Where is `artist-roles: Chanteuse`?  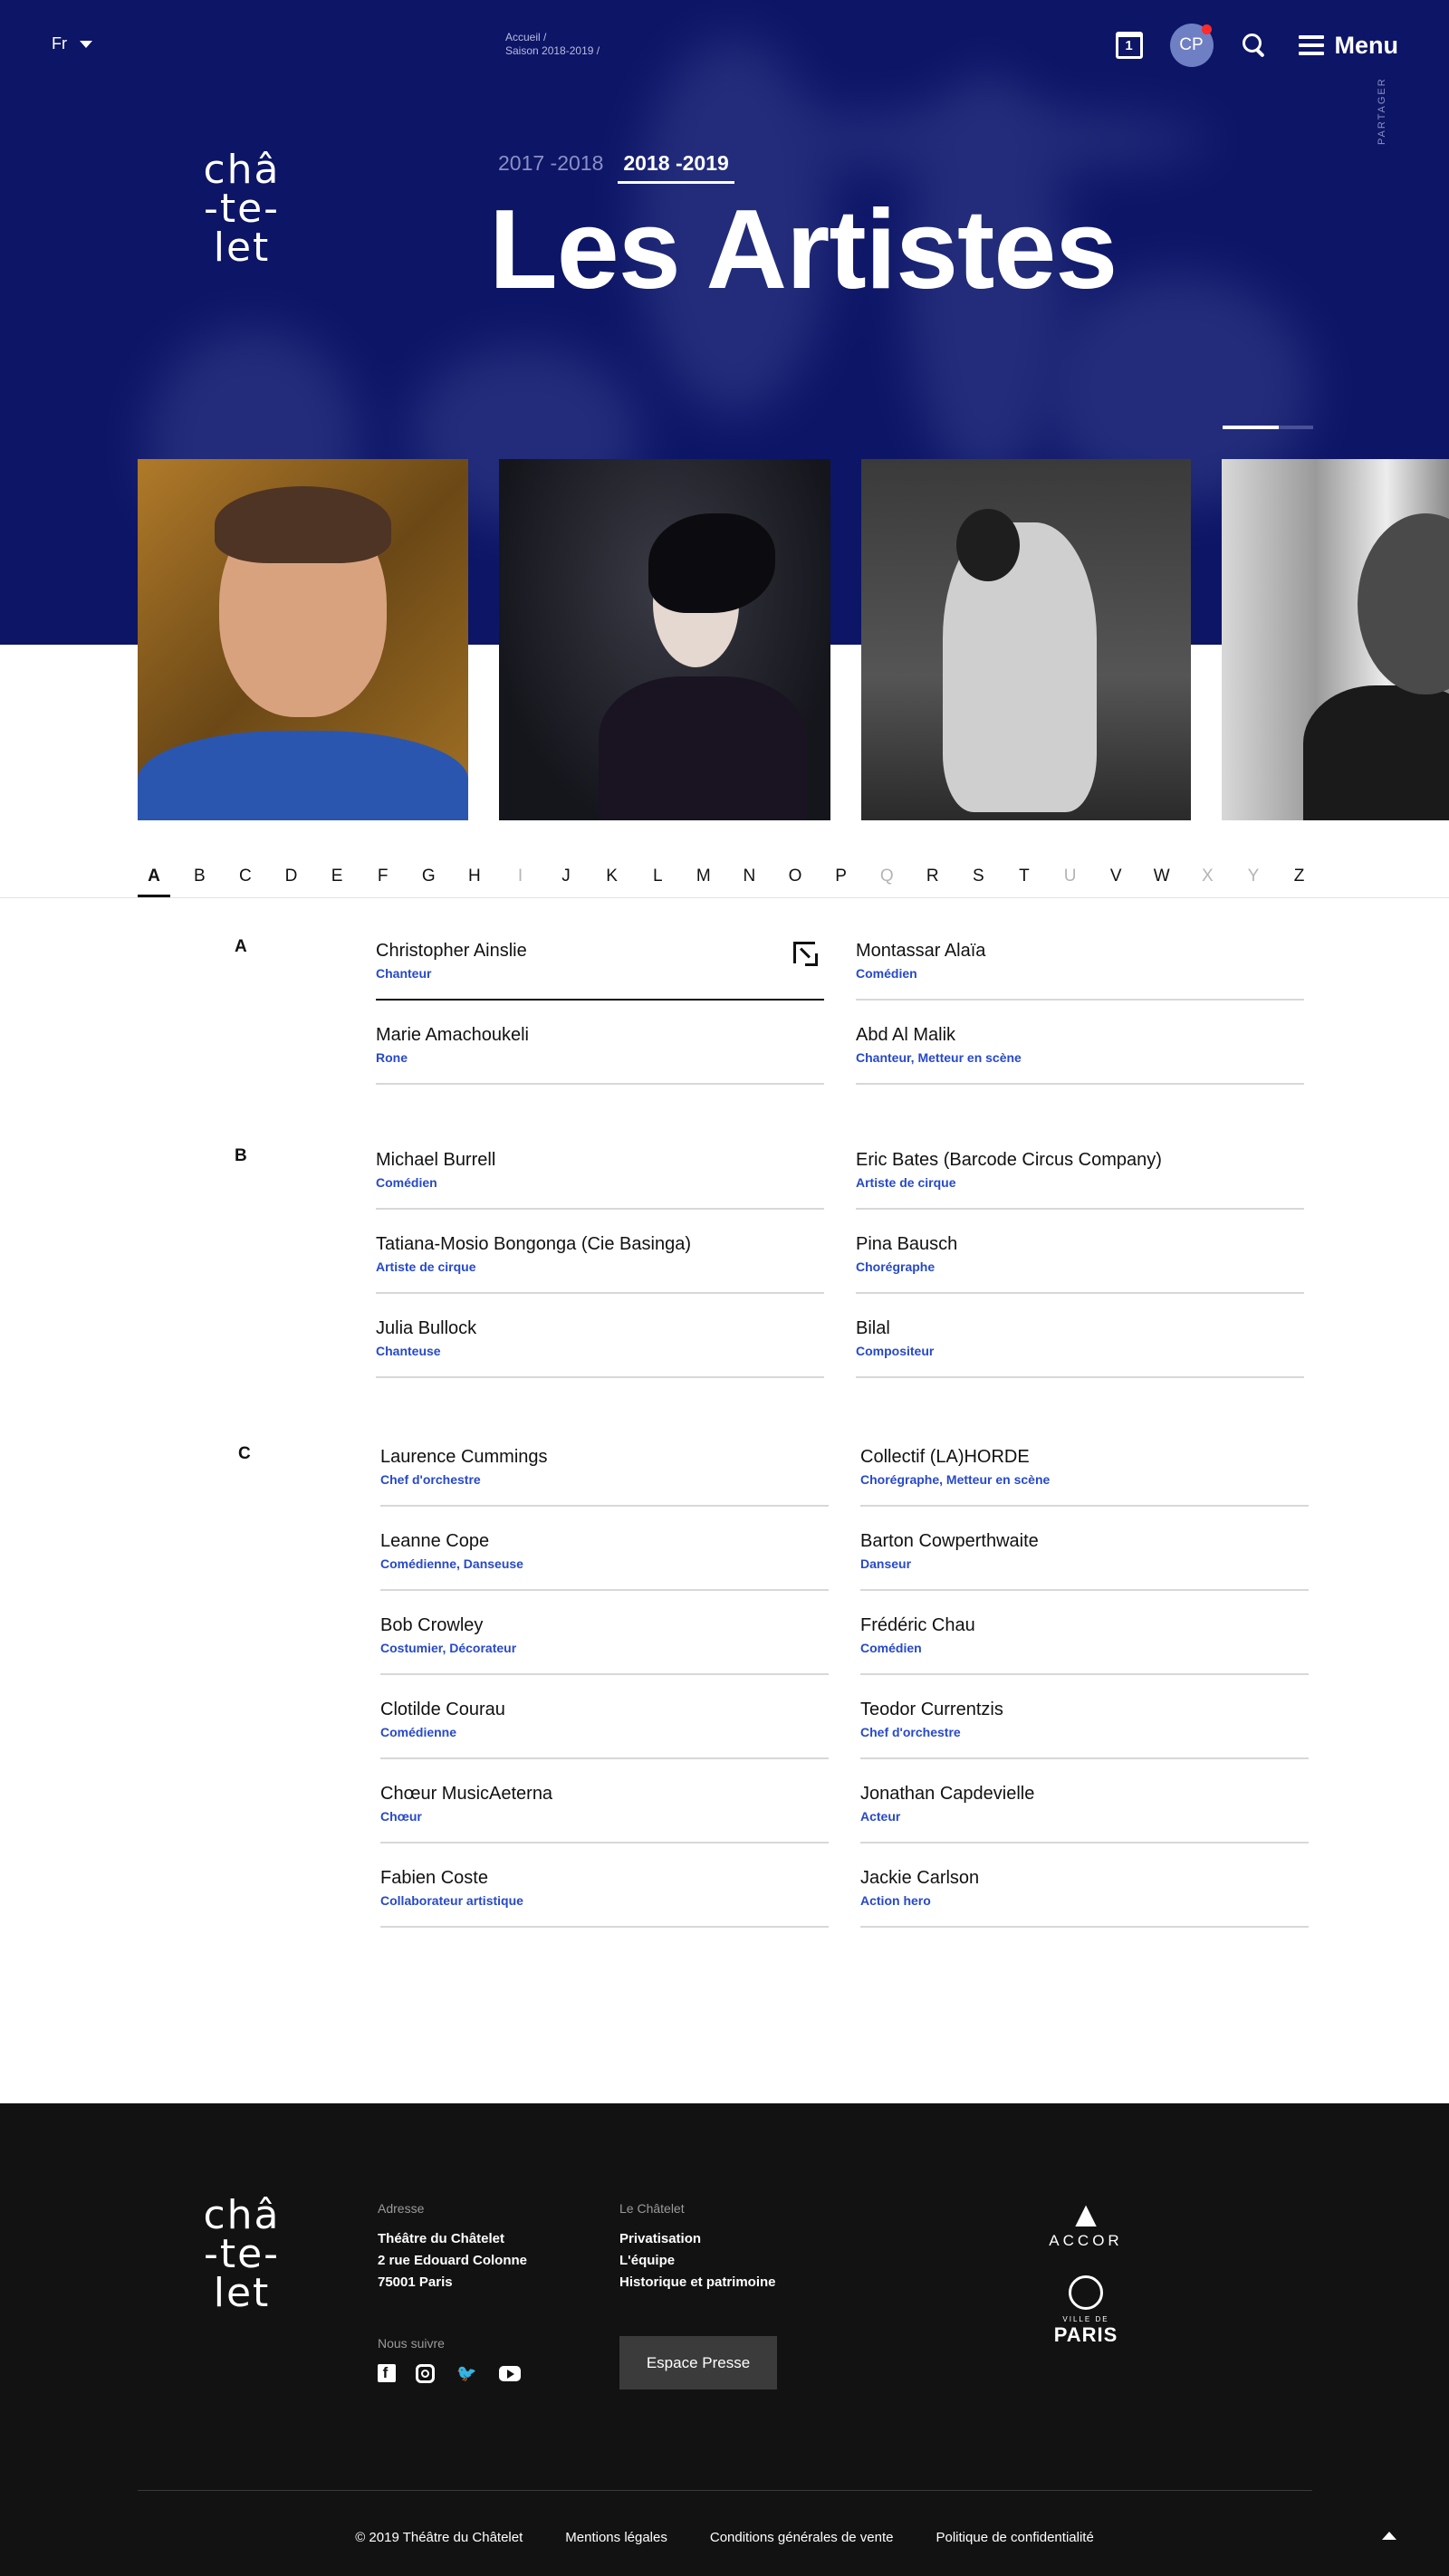
artist-roles: Chanteuse is located at coordinates (408, 1351).